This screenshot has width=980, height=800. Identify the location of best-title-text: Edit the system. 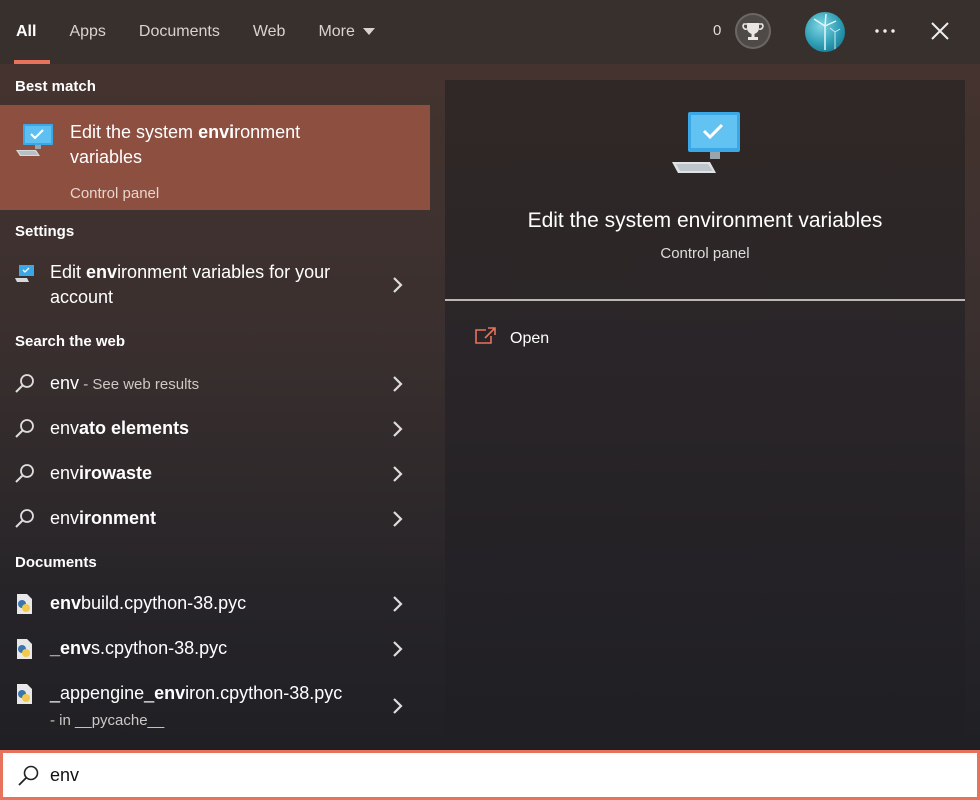
(134, 132).